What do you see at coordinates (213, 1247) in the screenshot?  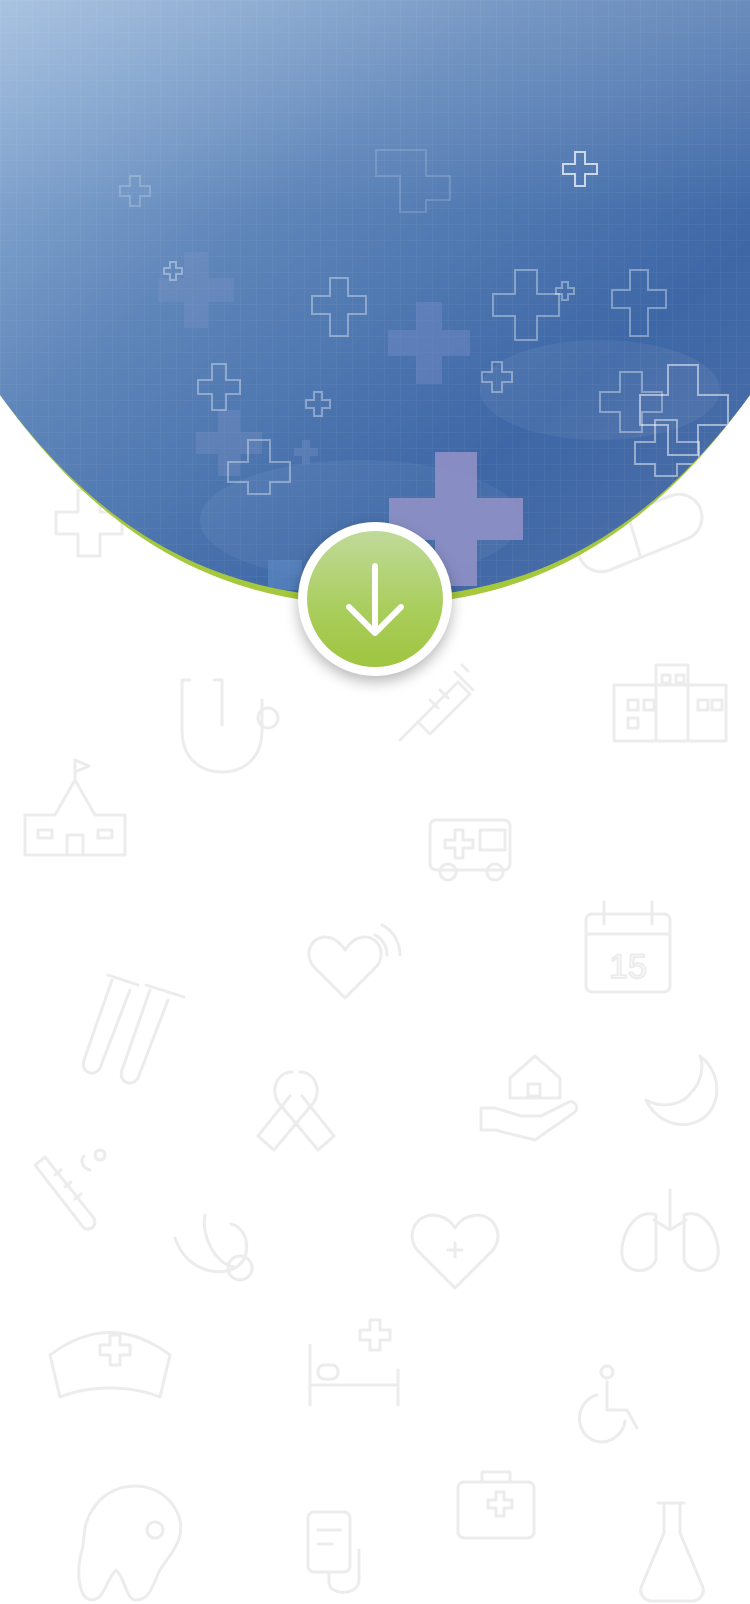 I see `stethoscope-small-icon` at bounding box center [213, 1247].